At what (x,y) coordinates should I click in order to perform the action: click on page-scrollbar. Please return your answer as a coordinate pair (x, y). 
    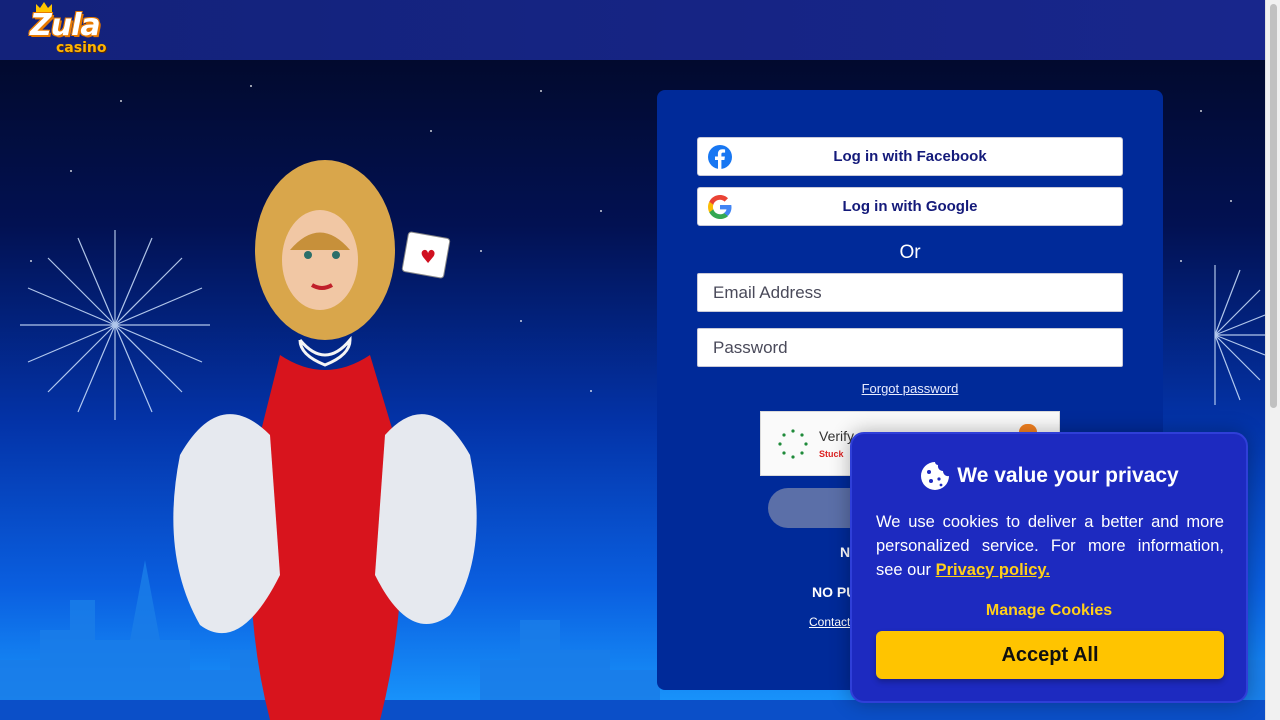
    Looking at the image, I should click on (1272, 360).